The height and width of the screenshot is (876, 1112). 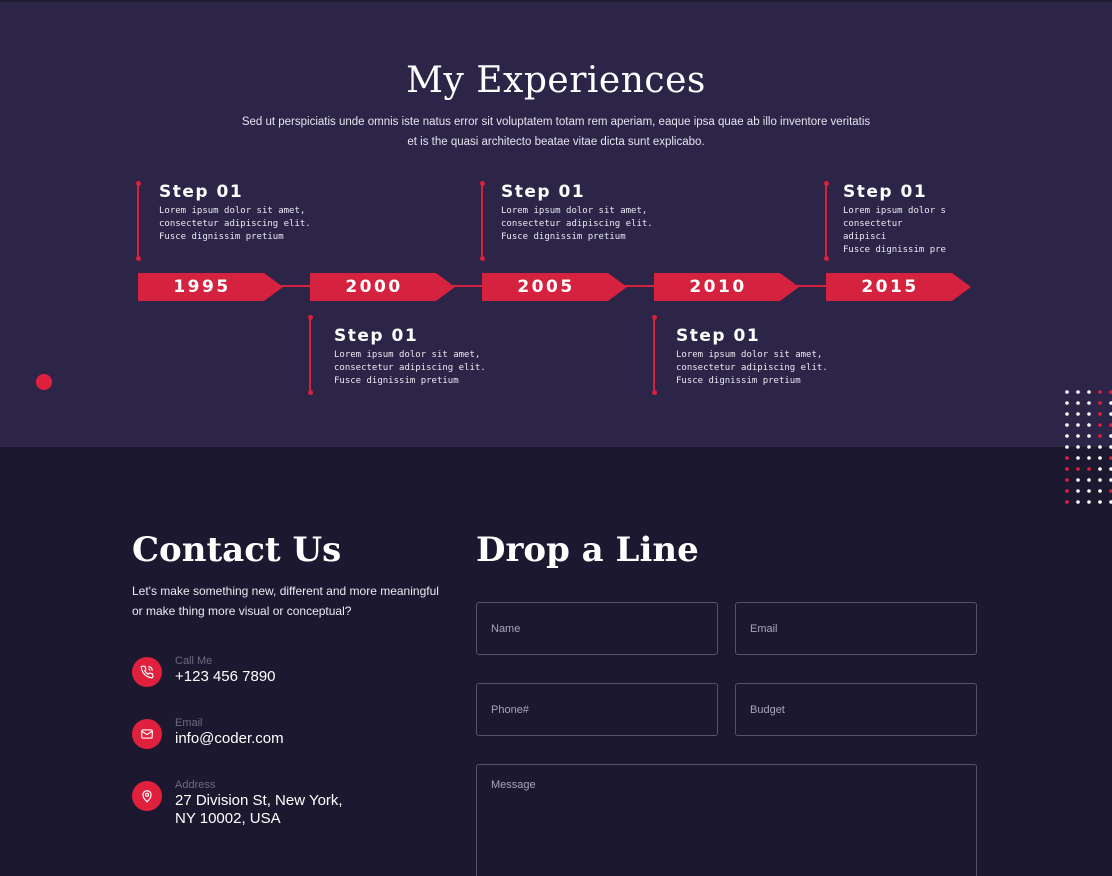 I want to click on contact-label: Email, so click(x=189, y=723).